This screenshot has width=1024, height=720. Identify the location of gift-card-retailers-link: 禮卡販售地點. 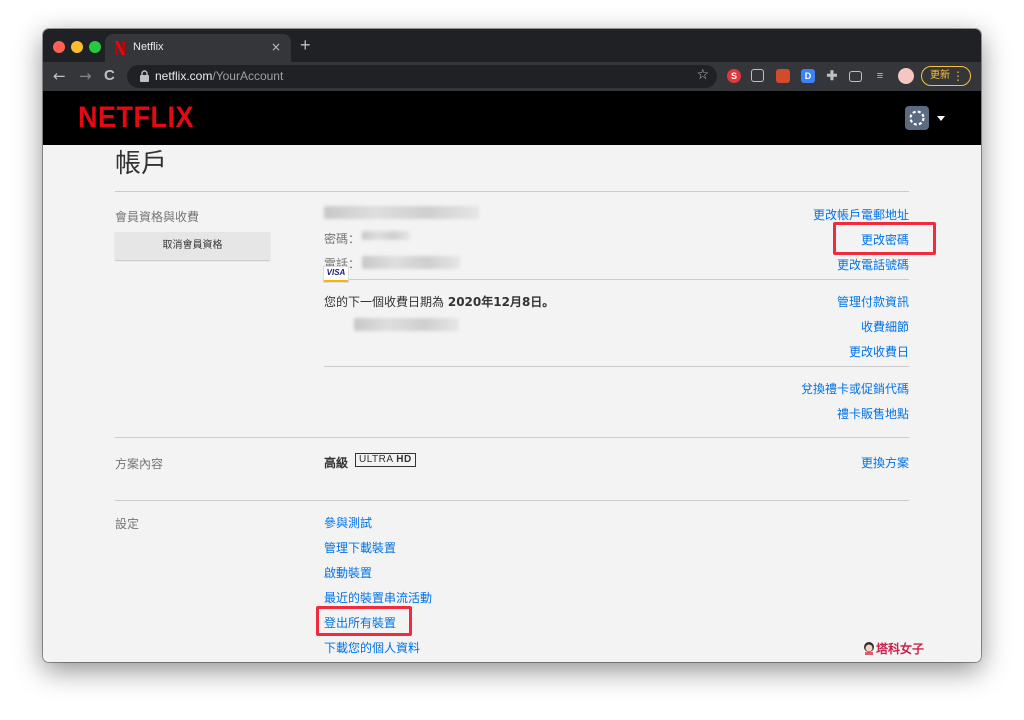
(873, 413).